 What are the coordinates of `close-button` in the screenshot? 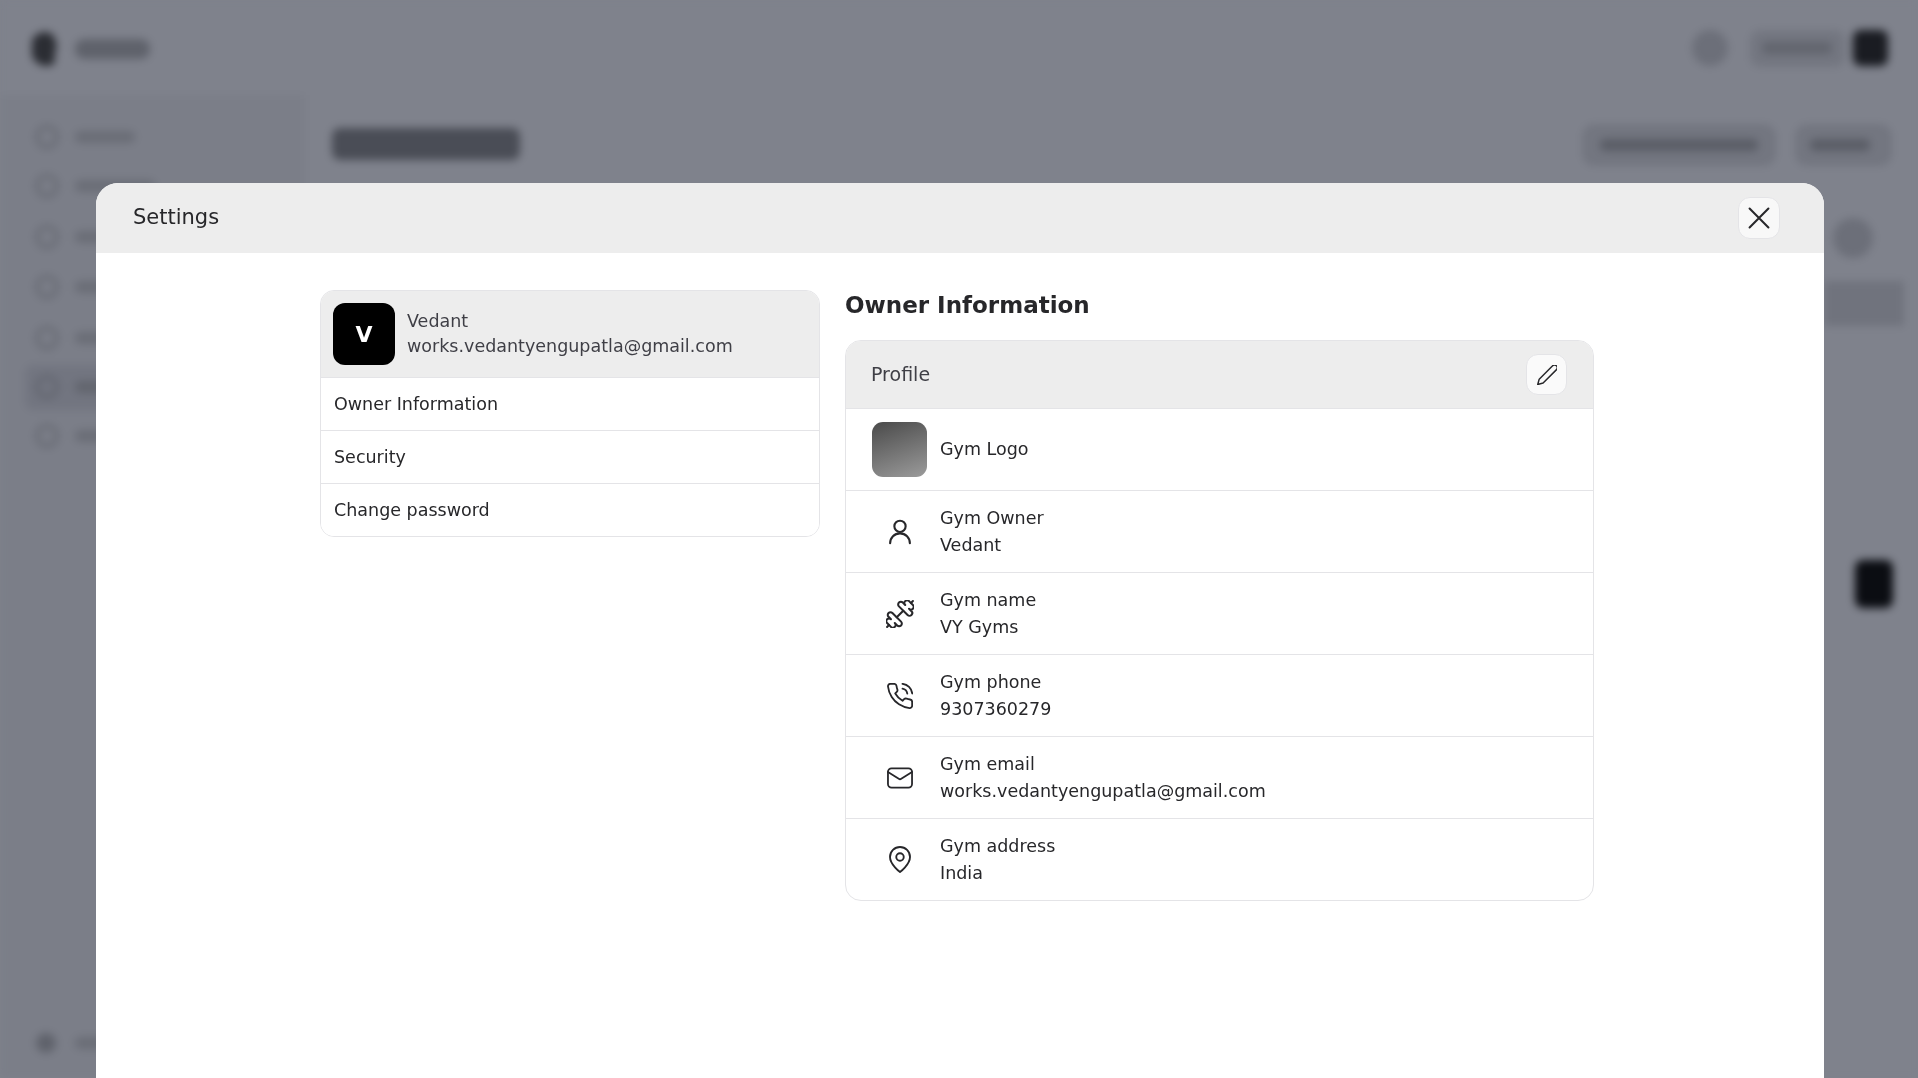 It's located at (1759, 218).